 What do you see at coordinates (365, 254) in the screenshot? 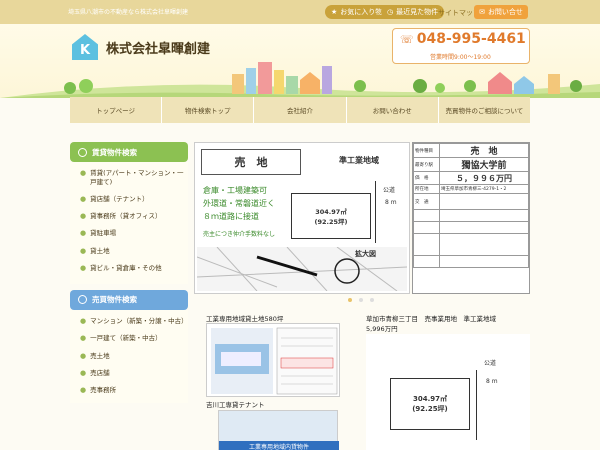
I see `zoom-label: 拡大図` at bounding box center [365, 254].